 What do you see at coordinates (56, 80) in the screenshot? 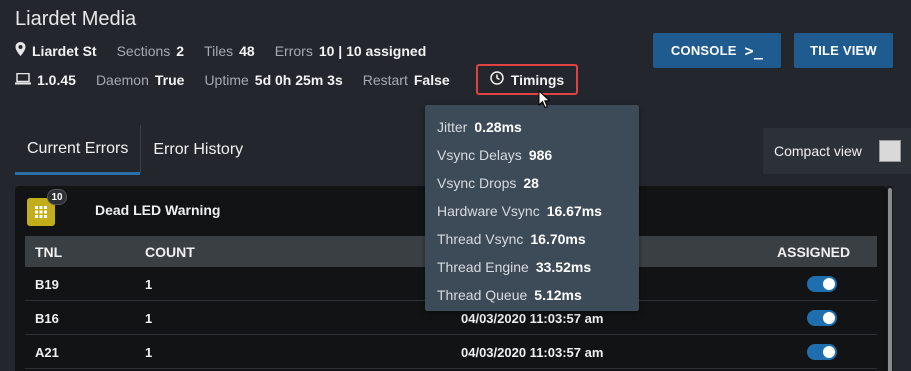
I see `version-value: 1.0.45` at bounding box center [56, 80].